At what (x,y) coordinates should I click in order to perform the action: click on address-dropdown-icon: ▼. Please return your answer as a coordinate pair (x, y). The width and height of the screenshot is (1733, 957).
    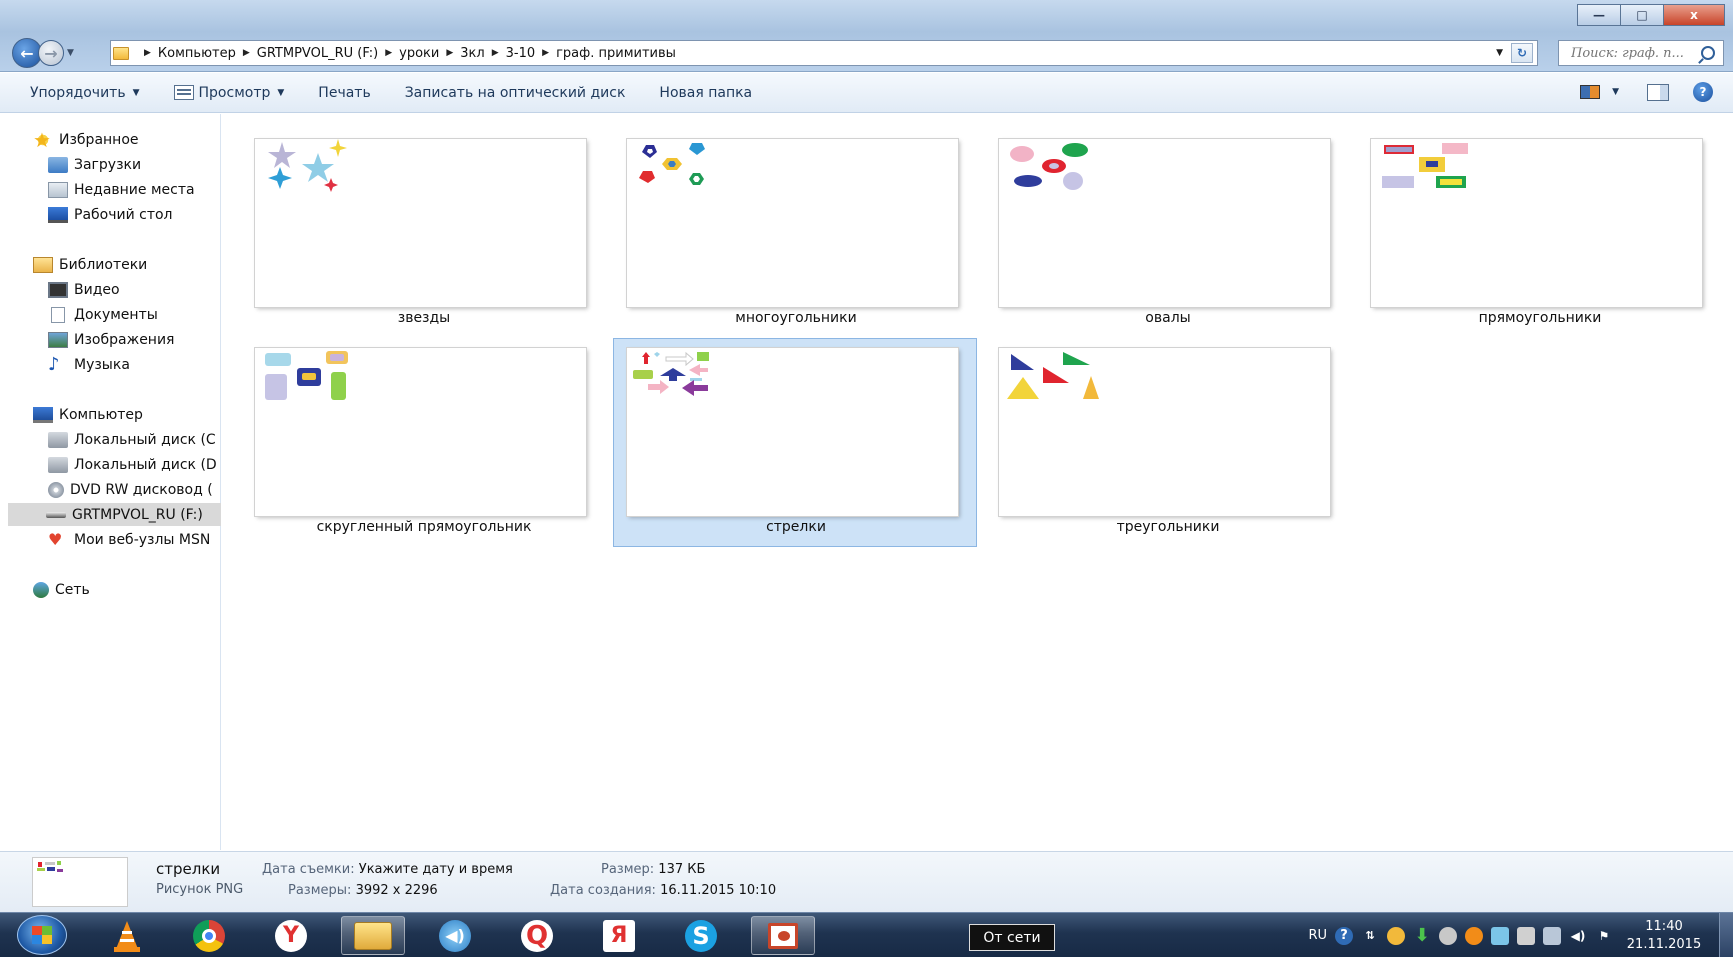
    Looking at the image, I should click on (1499, 53).